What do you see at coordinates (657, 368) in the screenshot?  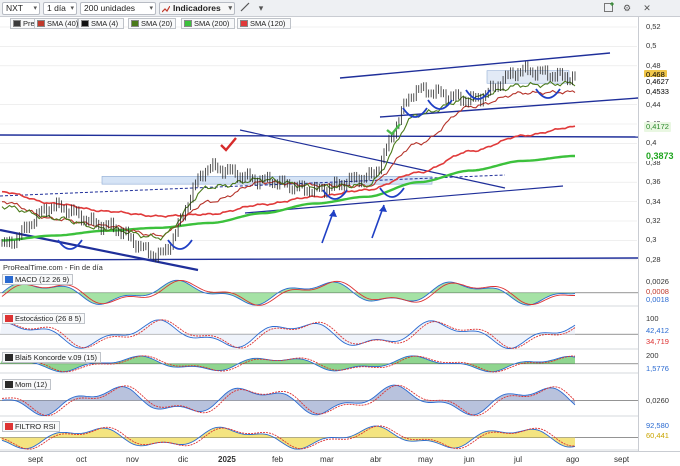 I see `koncorde-tag: 1,5776` at bounding box center [657, 368].